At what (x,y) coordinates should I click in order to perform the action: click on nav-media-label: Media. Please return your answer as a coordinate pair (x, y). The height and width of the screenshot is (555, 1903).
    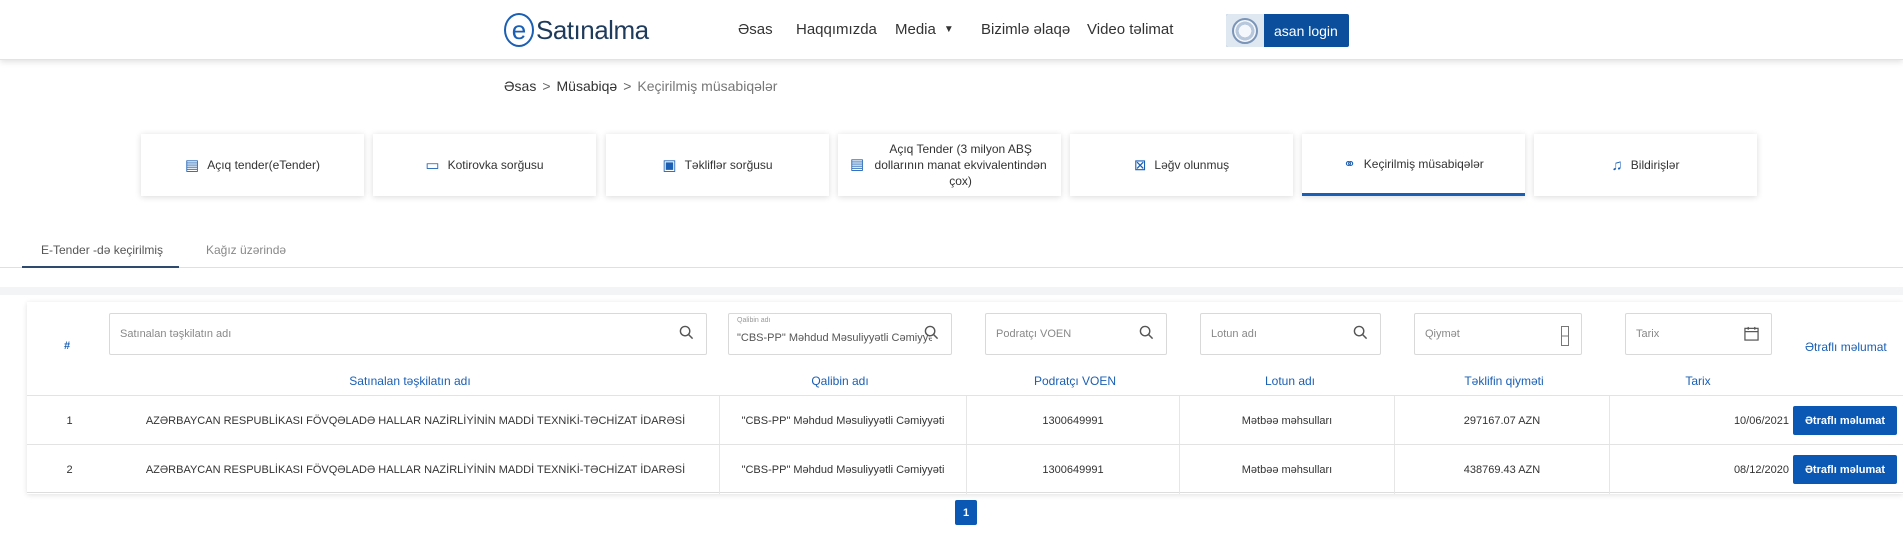
    Looking at the image, I should click on (915, 29).